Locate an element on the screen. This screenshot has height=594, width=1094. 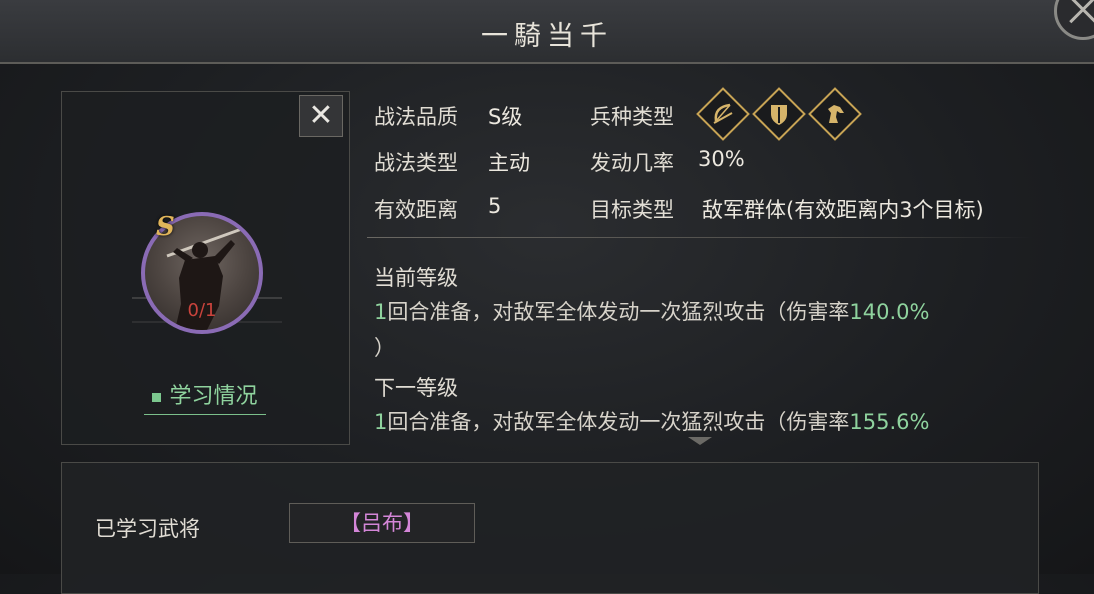
learned-generals-label: 已学习武将 is located at coordinates (147, 529).